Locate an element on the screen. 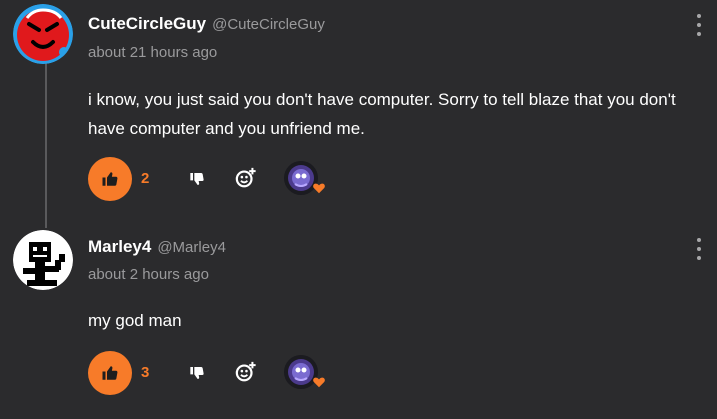  author-line: CuteCircleGuy @CuteCircleGuy is located at coordinates (206, 24).